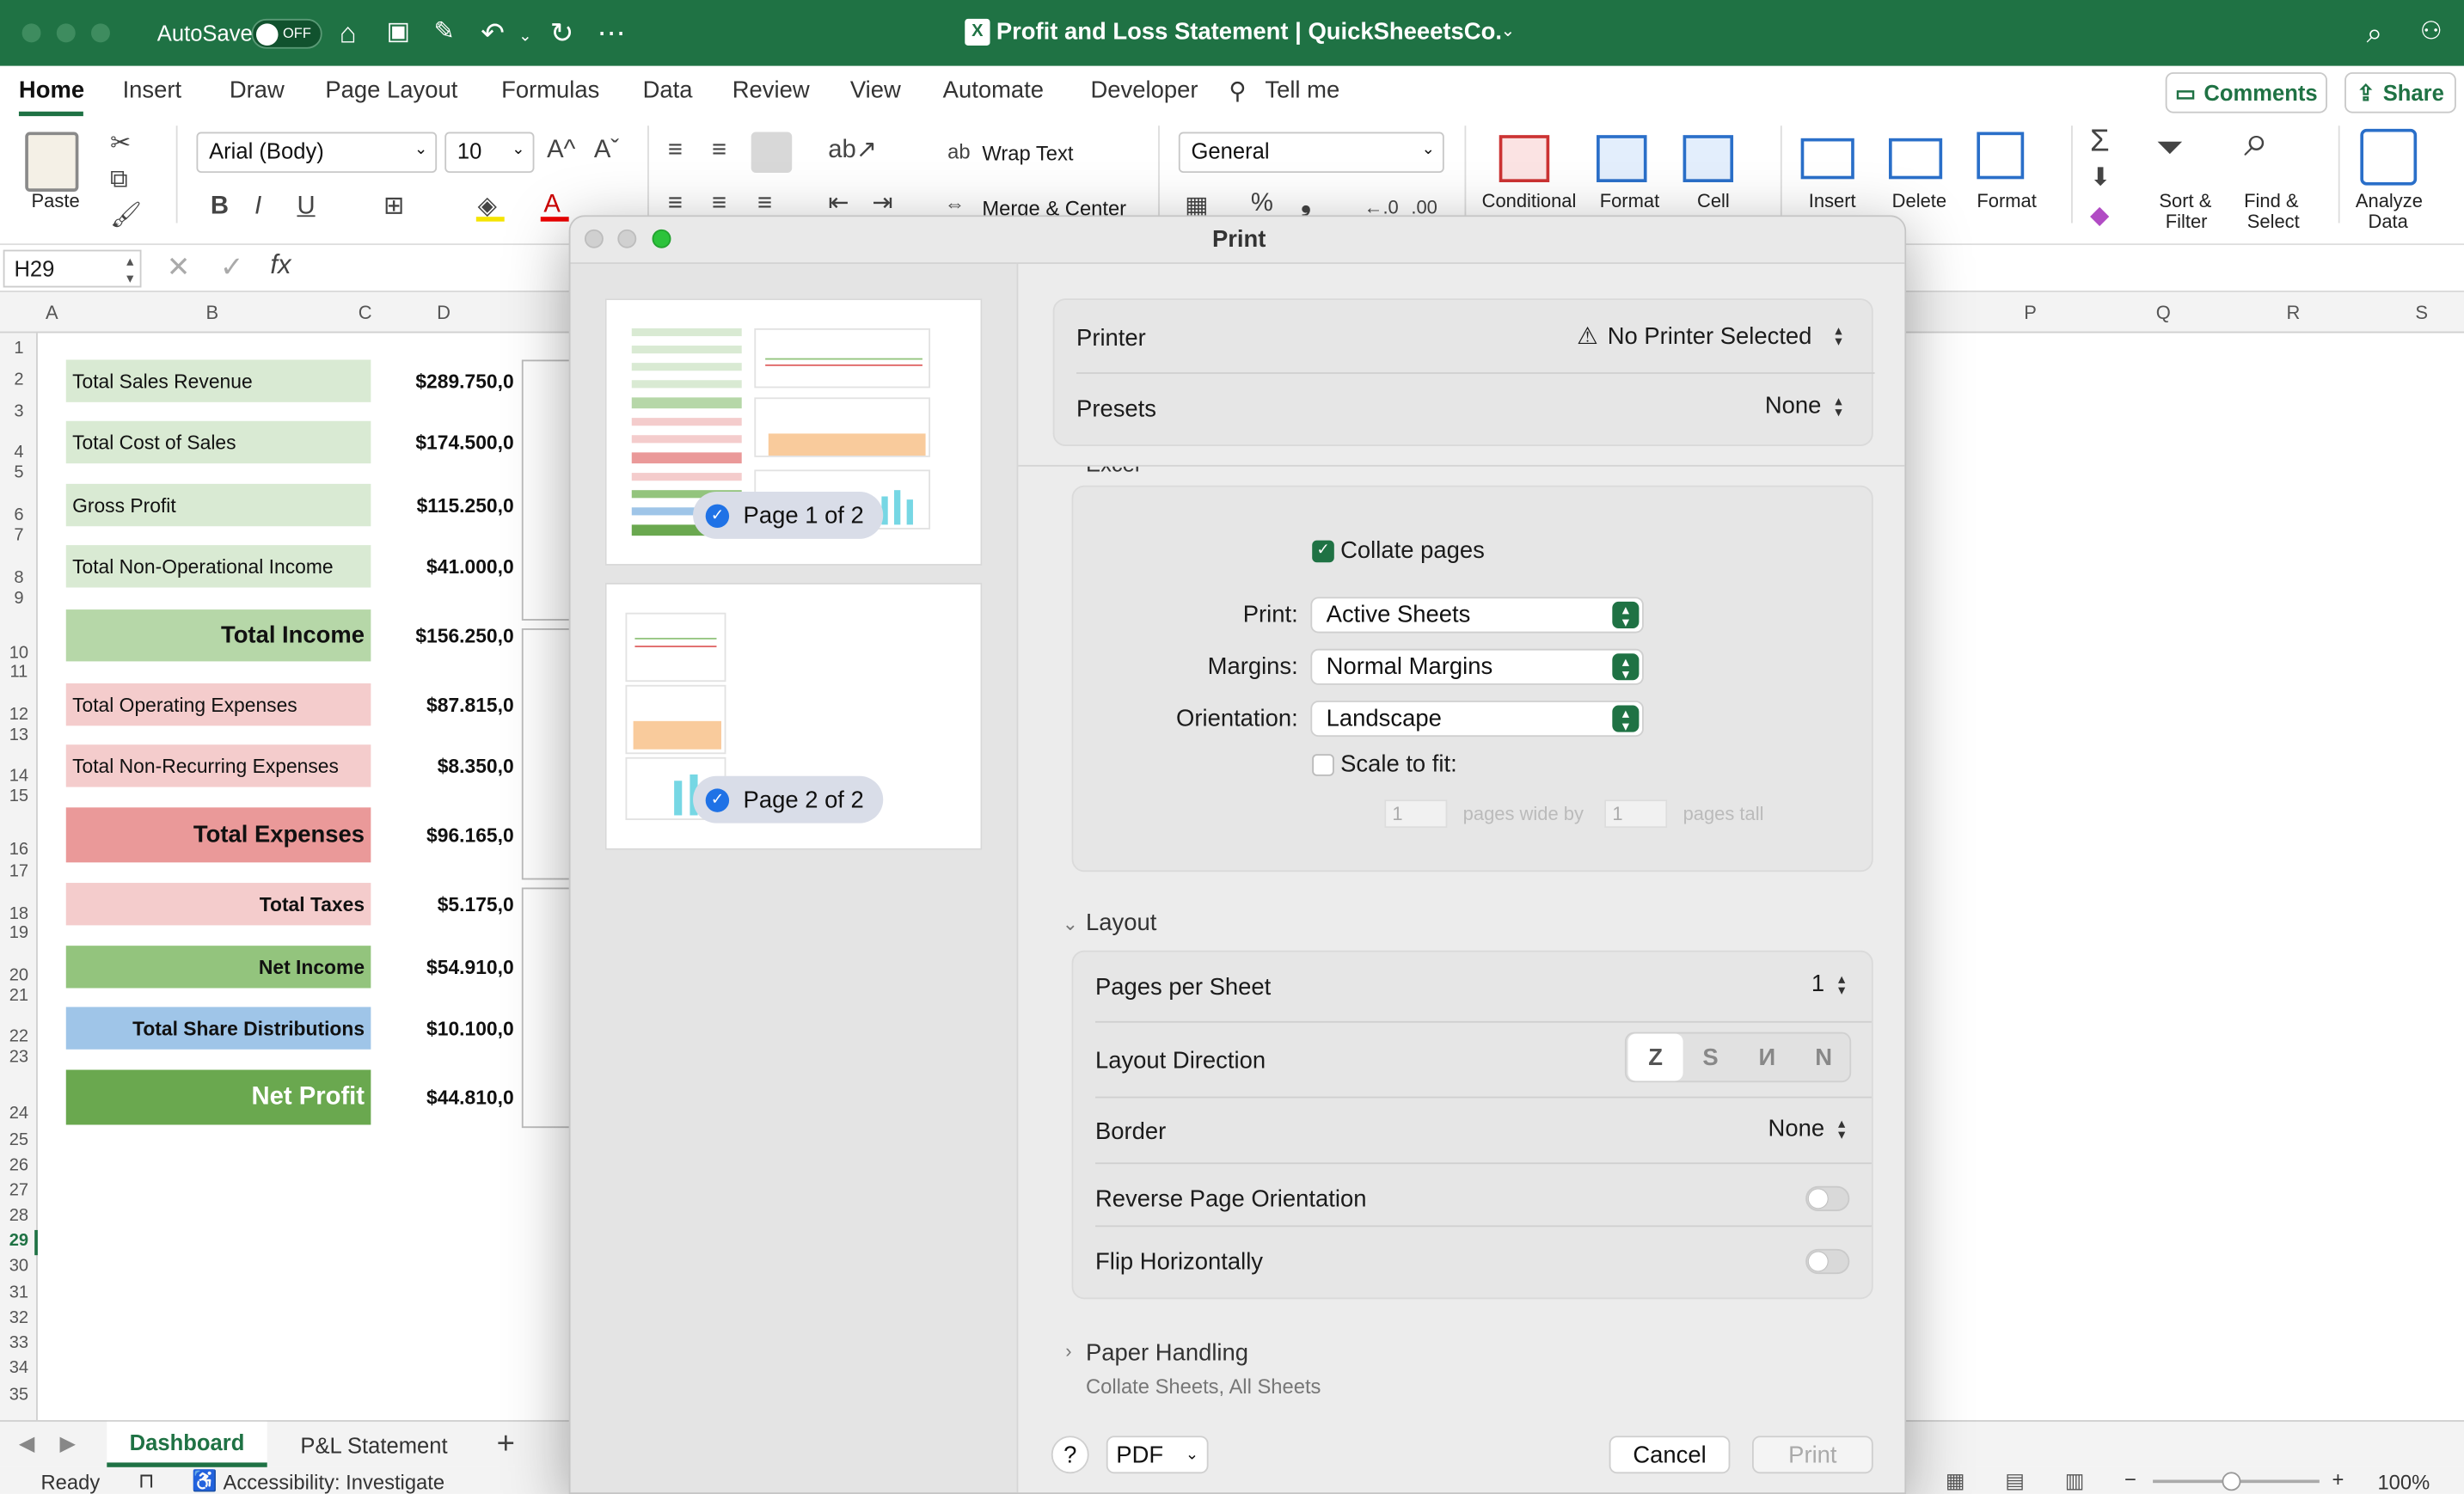  What do you see at coordinates (489, 153) in the screenshot?
I see `font-size-select: 10 ⌄` at bounding box center [489, 153].